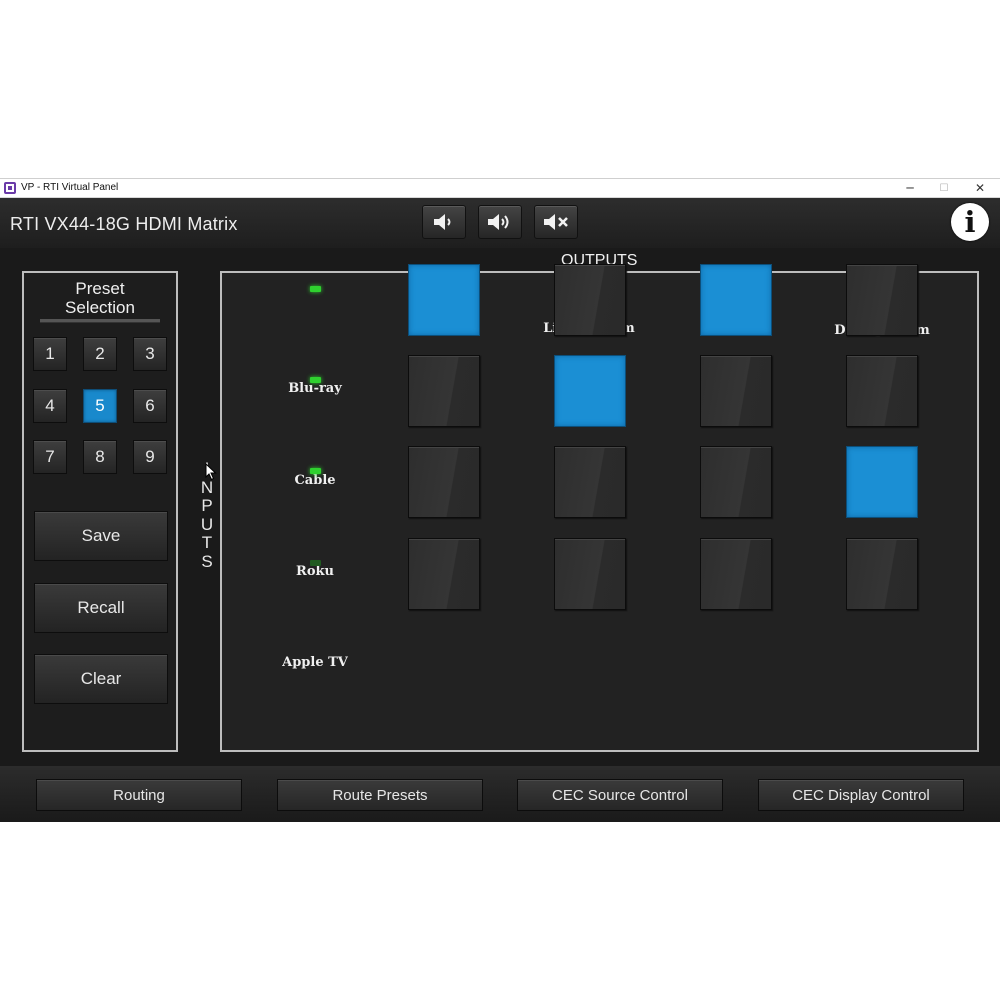 This screenshot has width=1000, height=1000. I want to click on mouse-cursor-icon, so click(211, 472).